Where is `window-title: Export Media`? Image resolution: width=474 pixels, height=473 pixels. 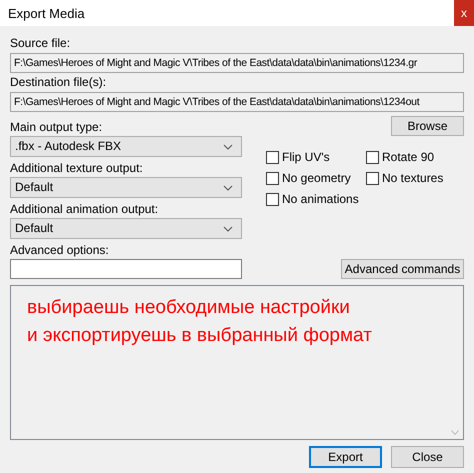
window-title: Export Media is located at coordinates (46, 13).